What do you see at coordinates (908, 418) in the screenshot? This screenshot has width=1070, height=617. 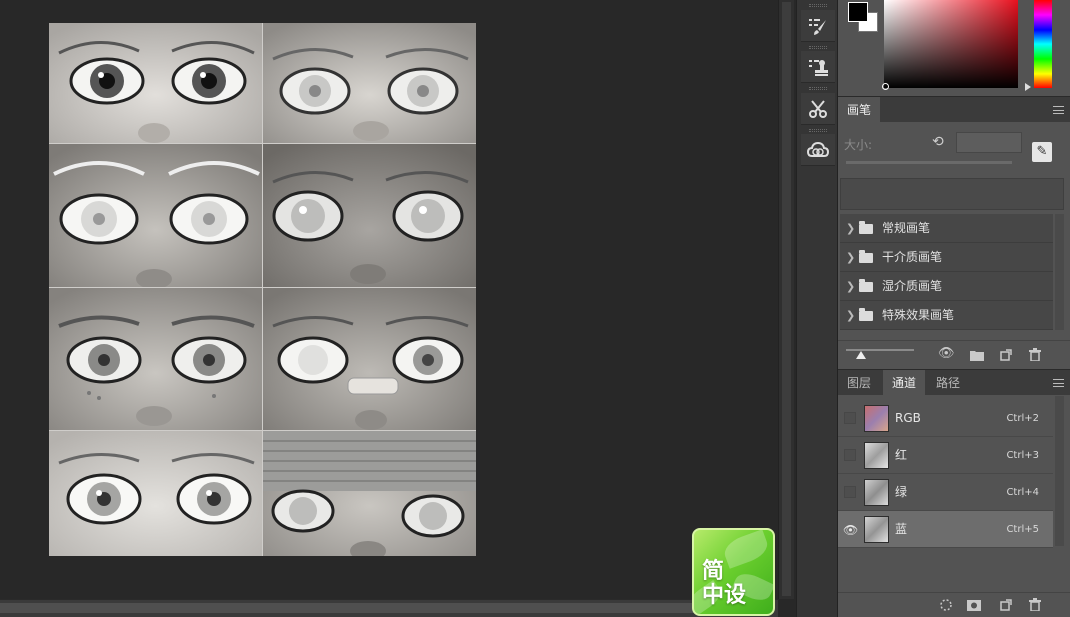 I see `channel-name: RGB` at bounding box center [908, 418].